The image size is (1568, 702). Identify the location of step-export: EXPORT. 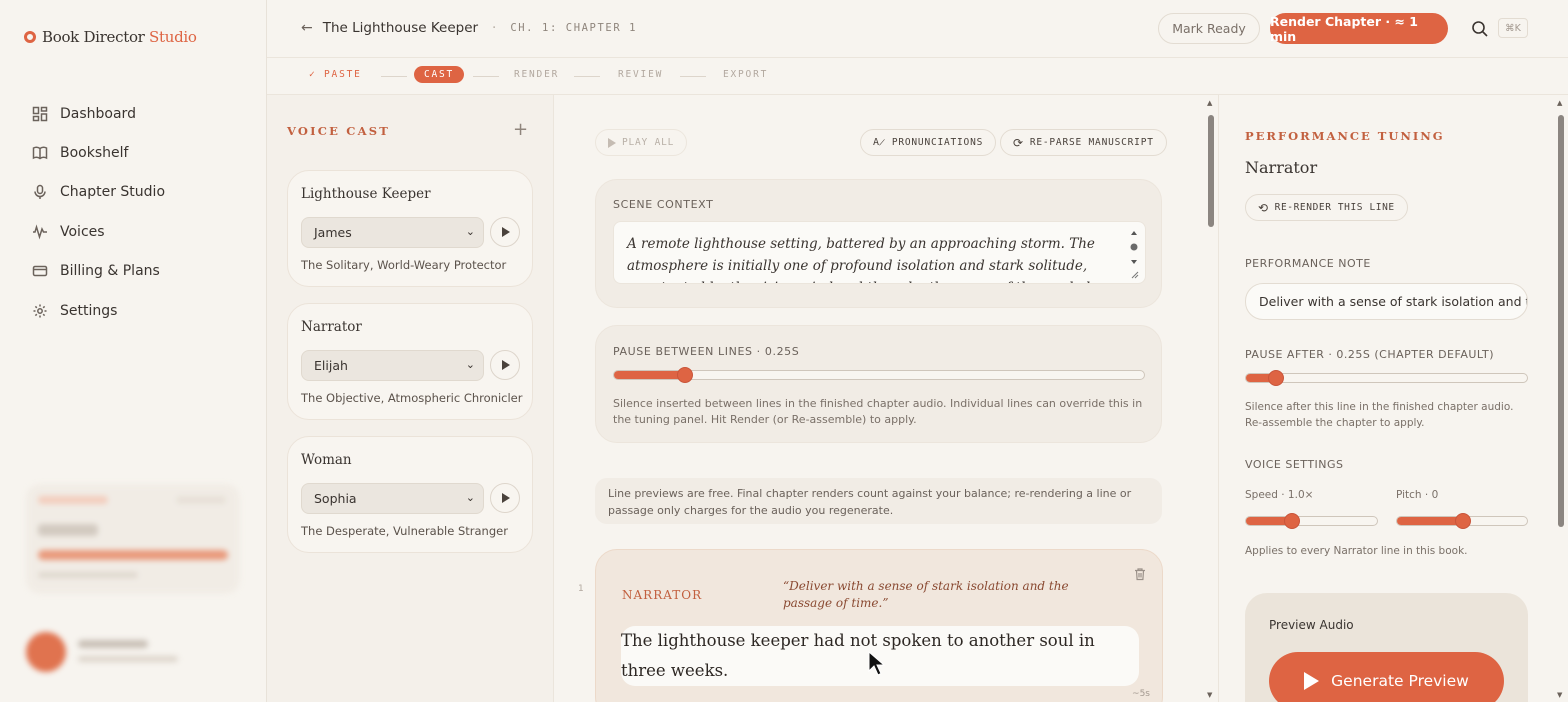
(745, 74).